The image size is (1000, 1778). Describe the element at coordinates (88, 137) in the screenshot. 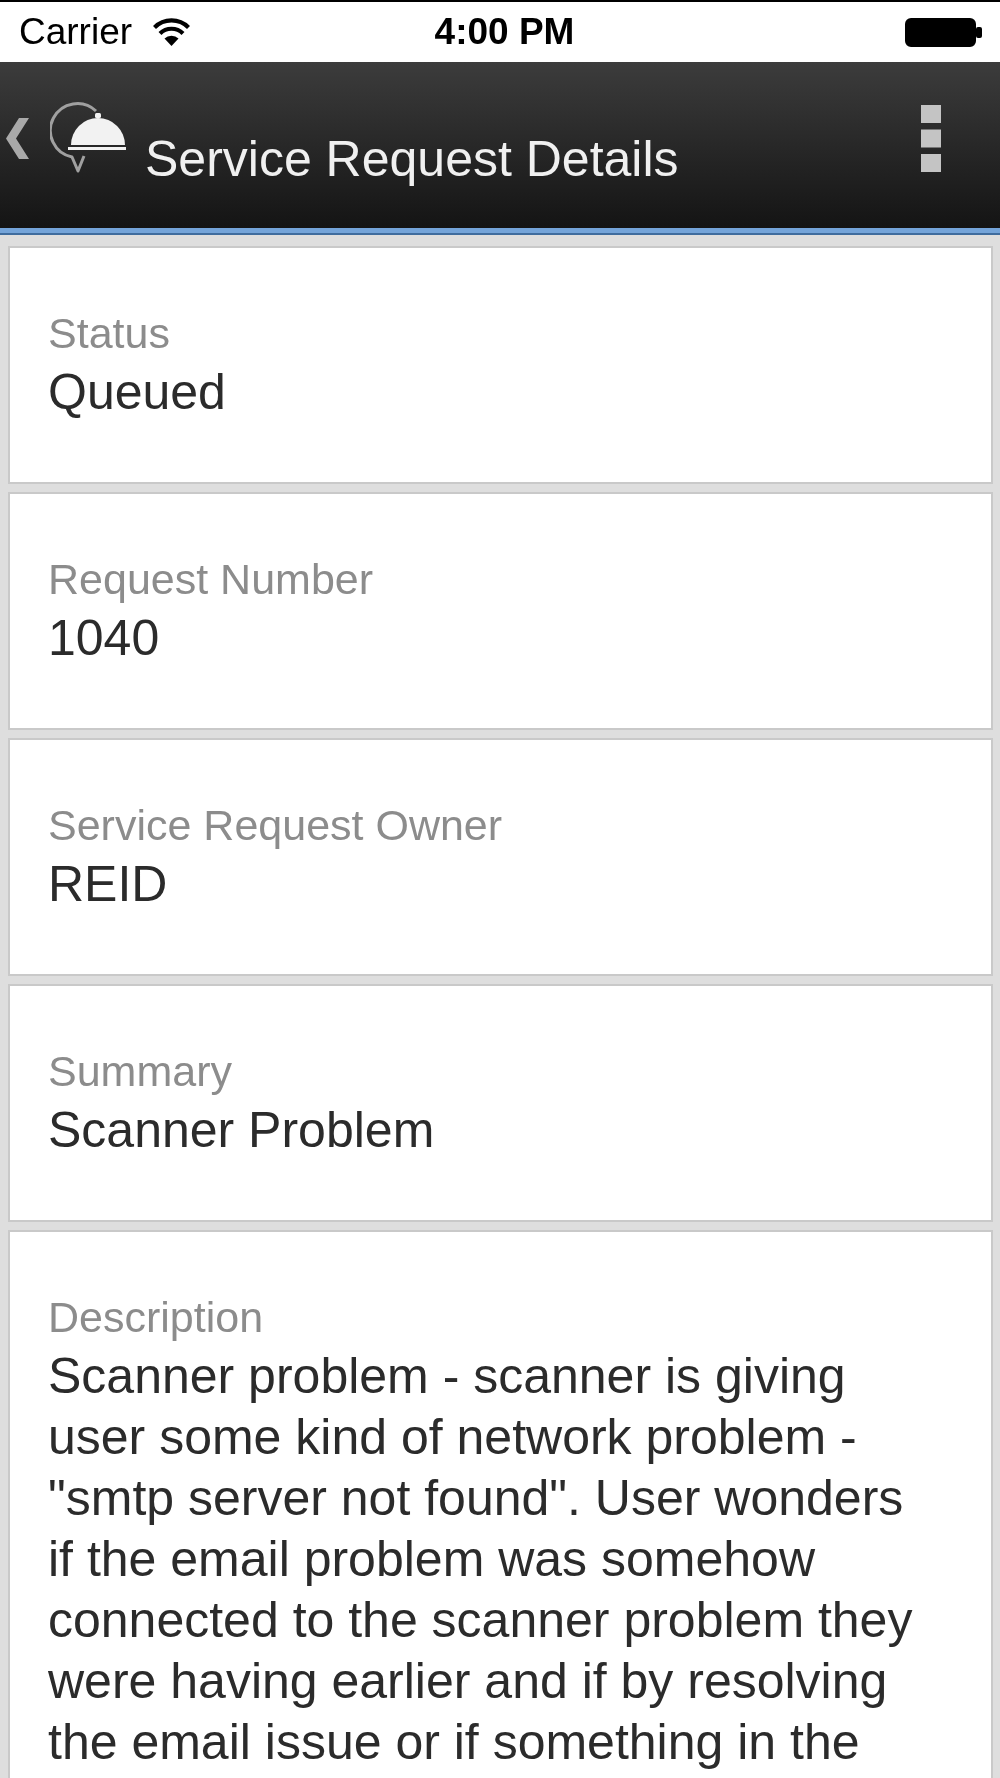

I see `service-bell-icon` at that location.